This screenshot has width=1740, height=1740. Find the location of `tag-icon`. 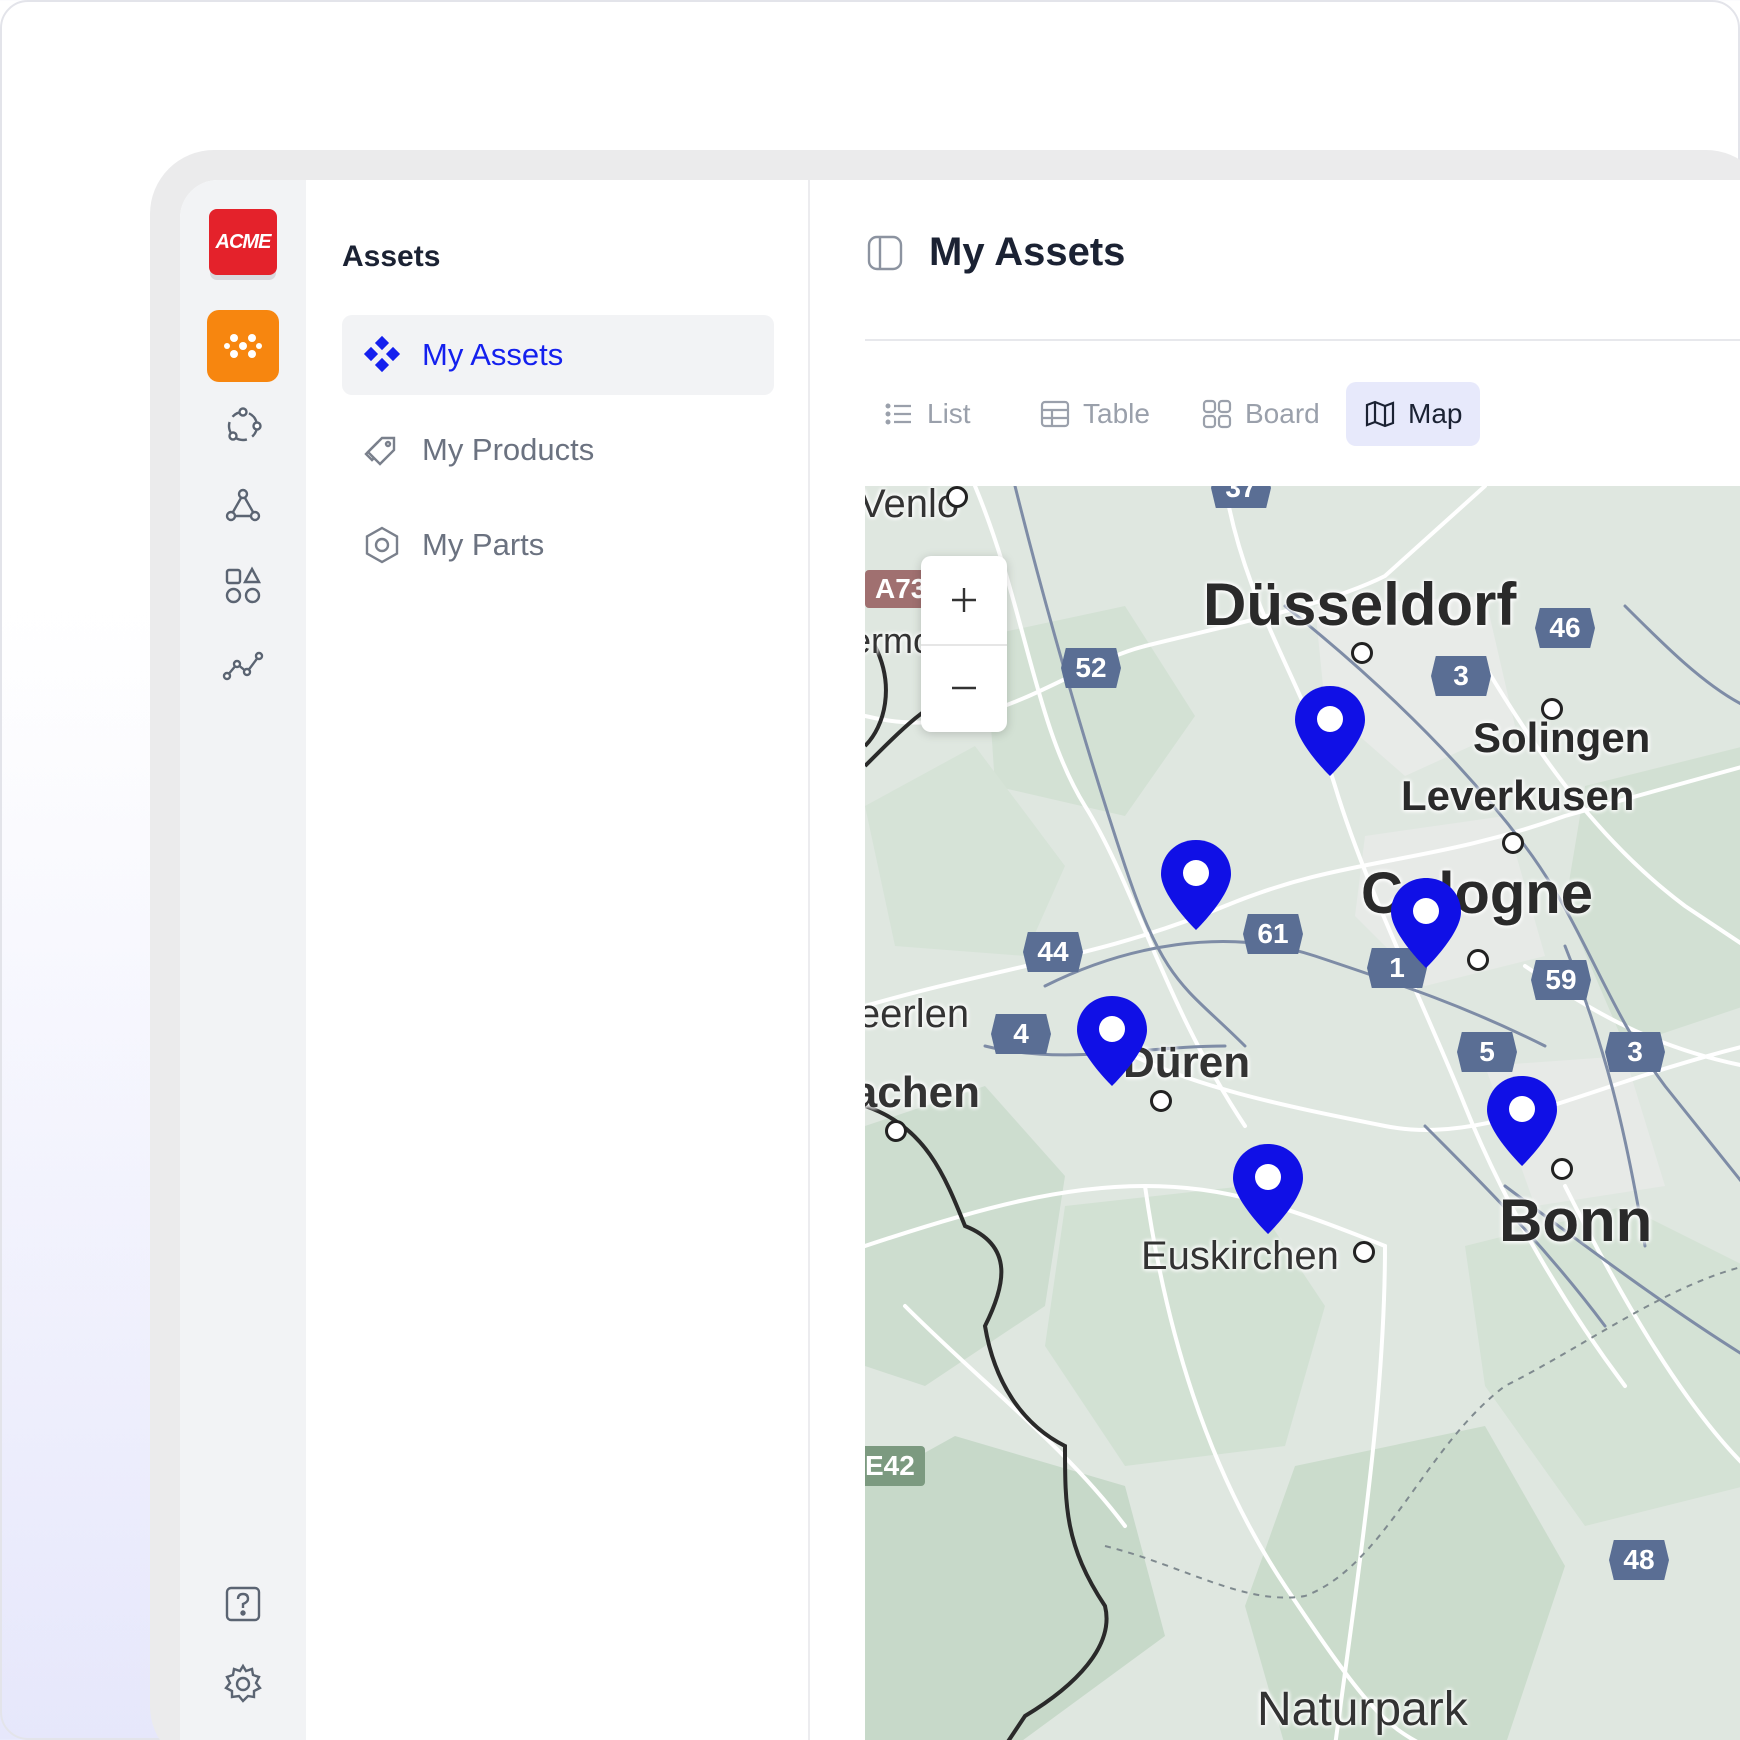

tag-icon is located at coordinates (380, 451).